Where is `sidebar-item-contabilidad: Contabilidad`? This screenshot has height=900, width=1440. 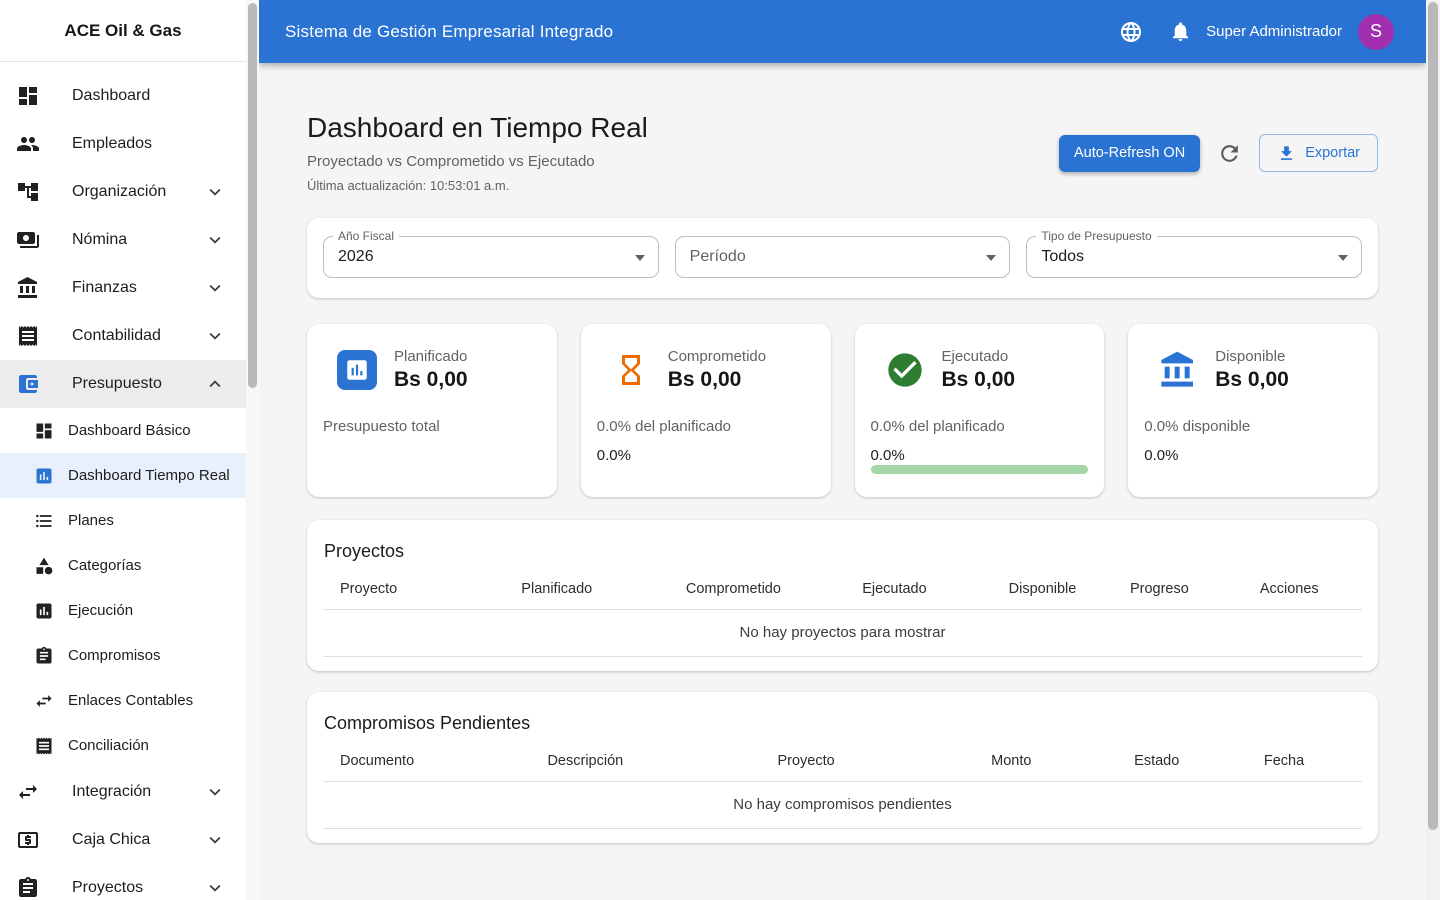
sidebar-item-contabilidad: Contabilidad is located at coordinates (123, 336).